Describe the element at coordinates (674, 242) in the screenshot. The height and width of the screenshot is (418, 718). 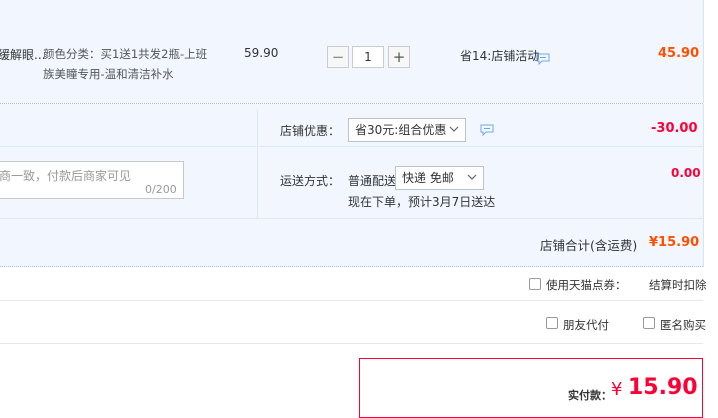
I see `shop-total-value: ¥15.90` at that location.